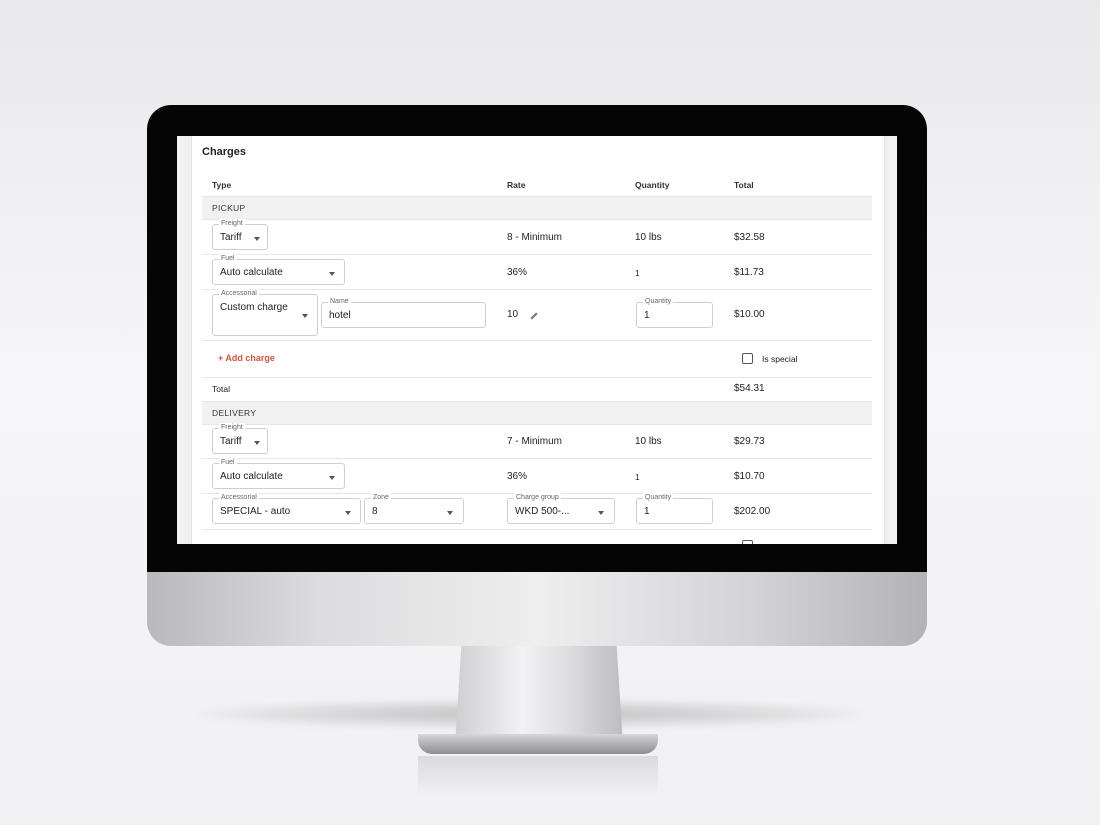  What do you see at coordinates (749, 388) in the screenshot?
I see `pickup-total-value: $54.31` at bounding box center [749, 388].